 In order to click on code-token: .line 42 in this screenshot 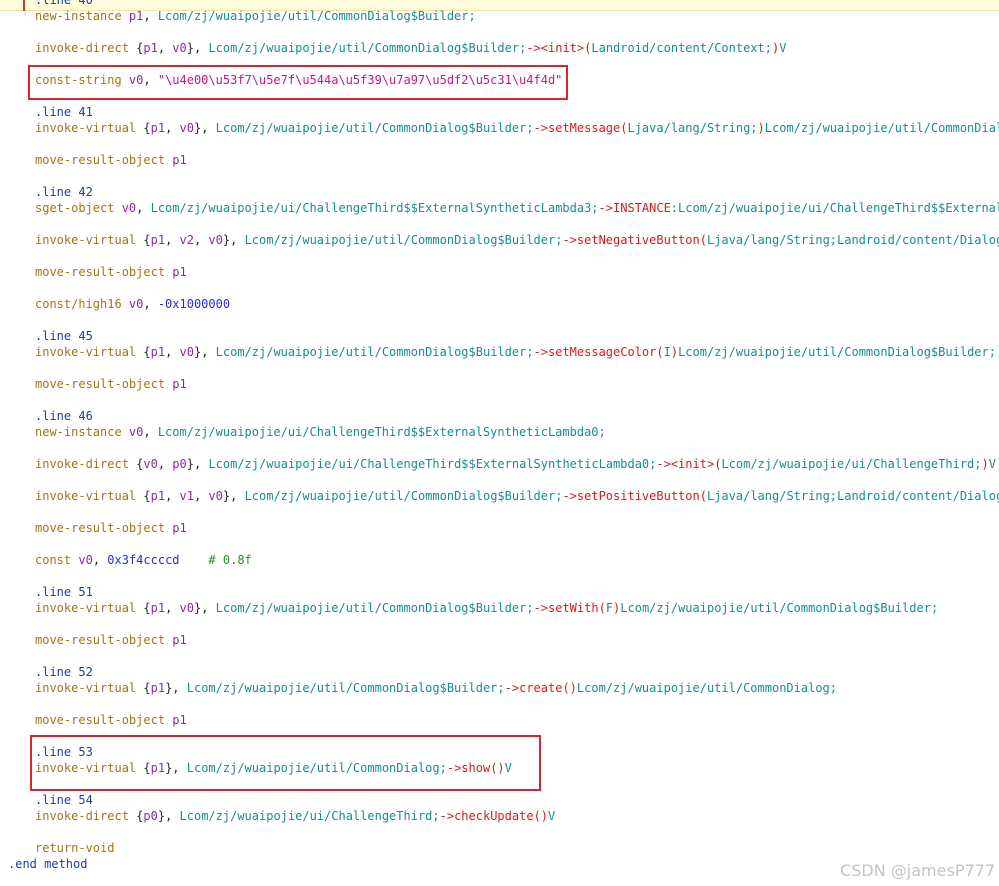, I will do `click(64, 192)`.